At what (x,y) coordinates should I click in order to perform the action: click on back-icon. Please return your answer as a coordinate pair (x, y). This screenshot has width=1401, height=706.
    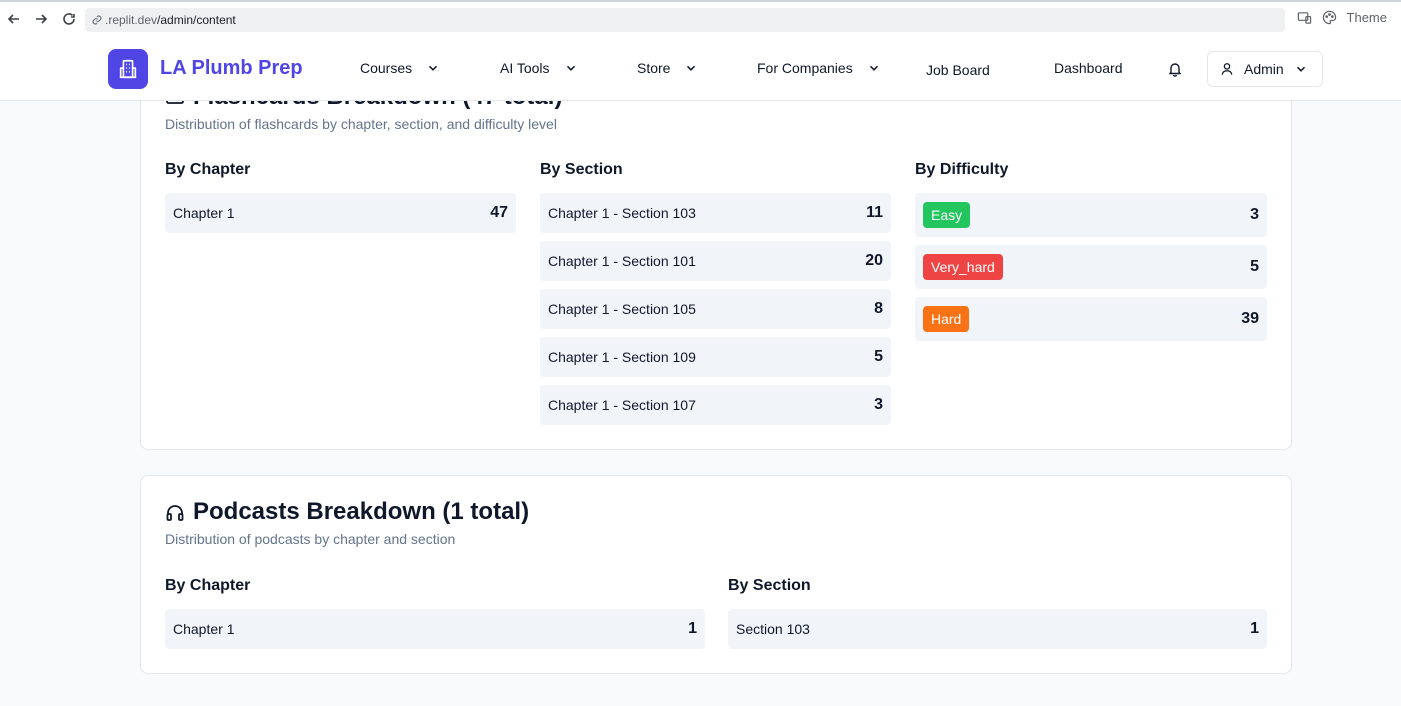
    Looking at the image, I should click on (14, 19).